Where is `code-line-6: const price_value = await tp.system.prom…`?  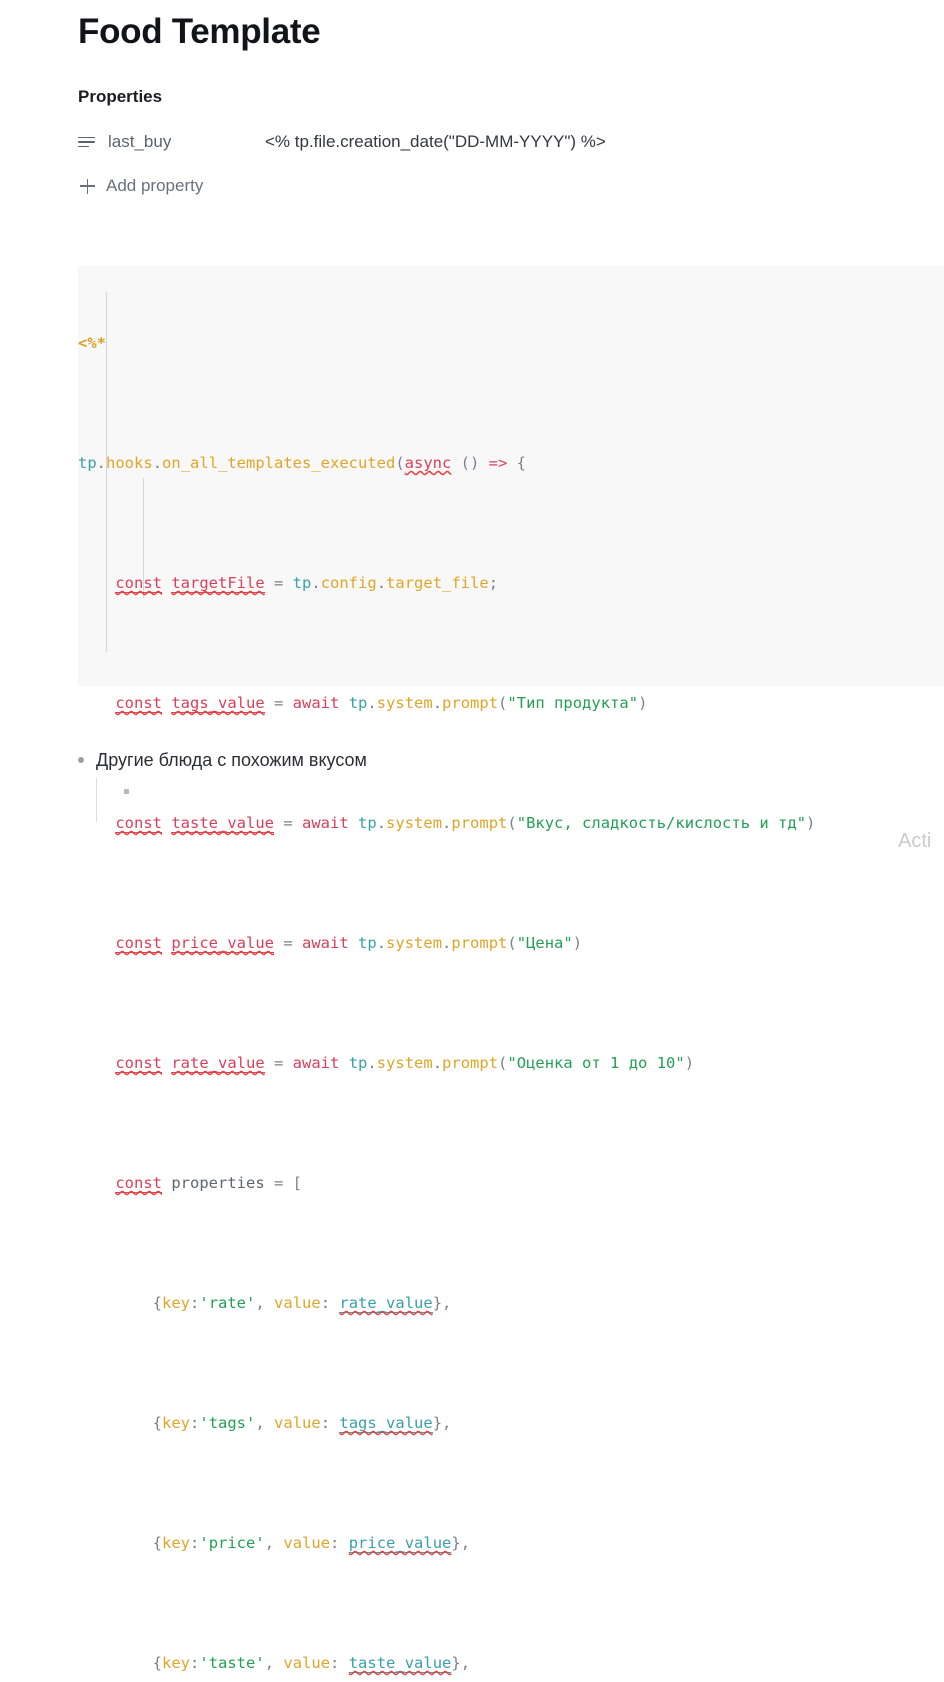
code-line-6: const price_value = await tp.system.prom… is located at coordinates (349, 943).